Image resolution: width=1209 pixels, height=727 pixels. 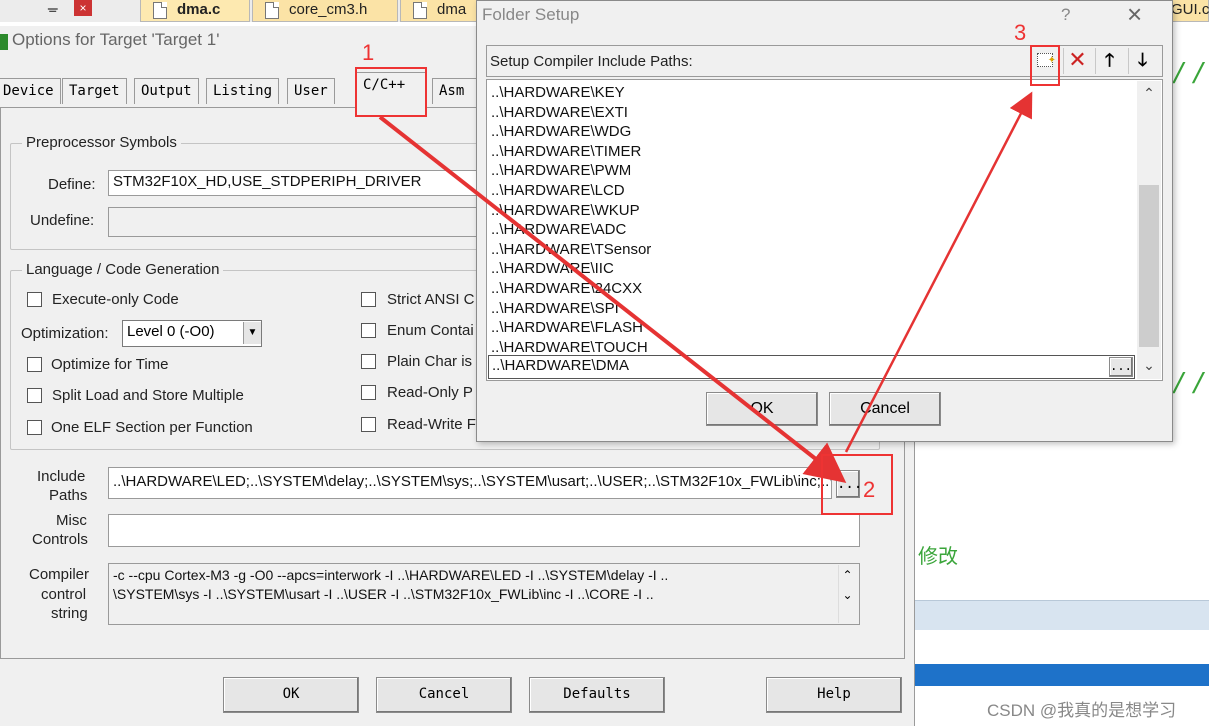 I want to click on split-load-checkbox, so click(x=34, y=395).